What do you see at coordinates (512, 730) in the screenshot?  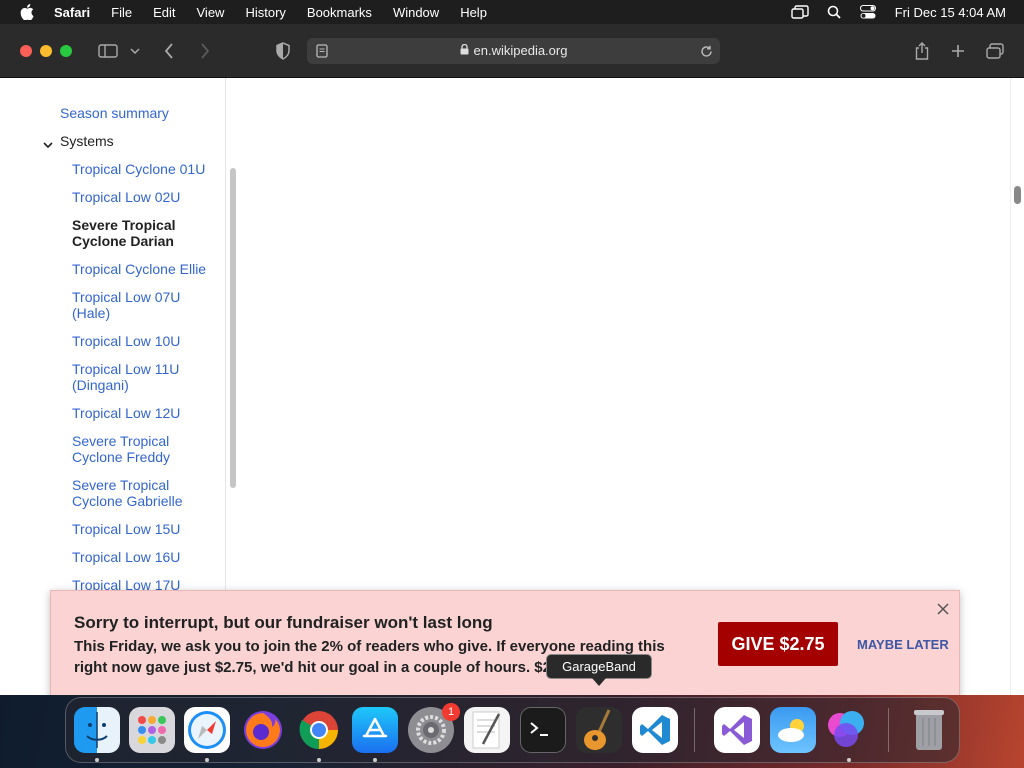 I see `dock: 1` at bounding box center [512, 730].